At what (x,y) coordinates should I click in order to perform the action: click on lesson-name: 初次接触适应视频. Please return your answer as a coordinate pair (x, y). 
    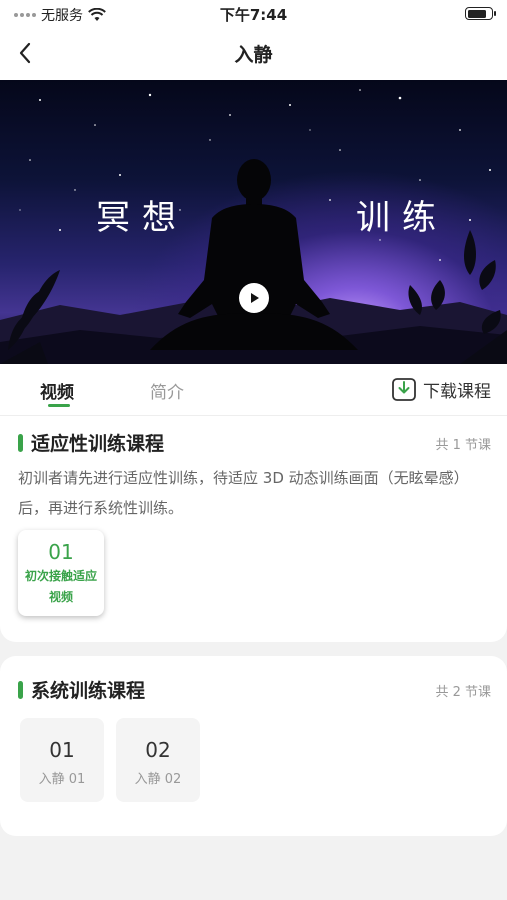
    Looking at the image, I should click on (60, 586).